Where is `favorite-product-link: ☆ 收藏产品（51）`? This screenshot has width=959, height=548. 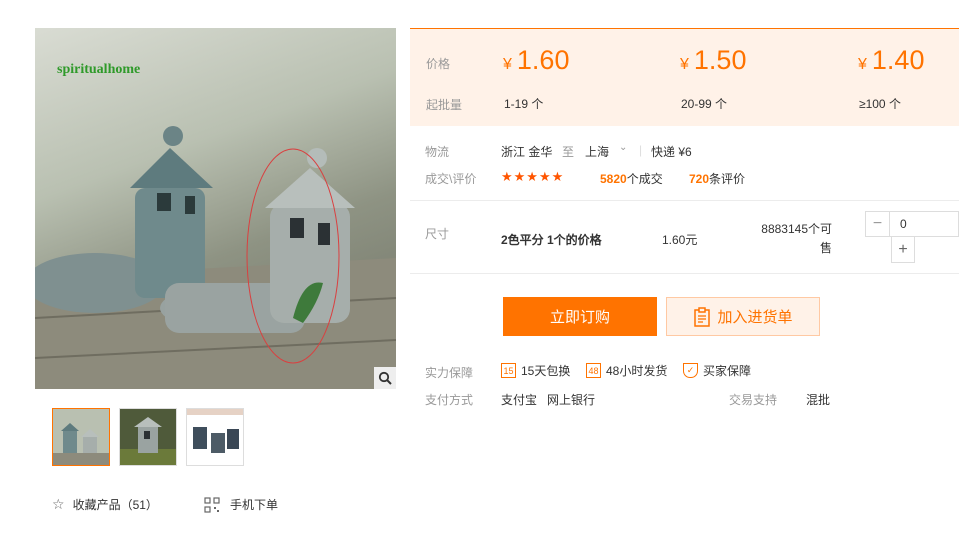 favorite-product-link: ☆ 收藏产品（51） is located at coordinates (105, 504).